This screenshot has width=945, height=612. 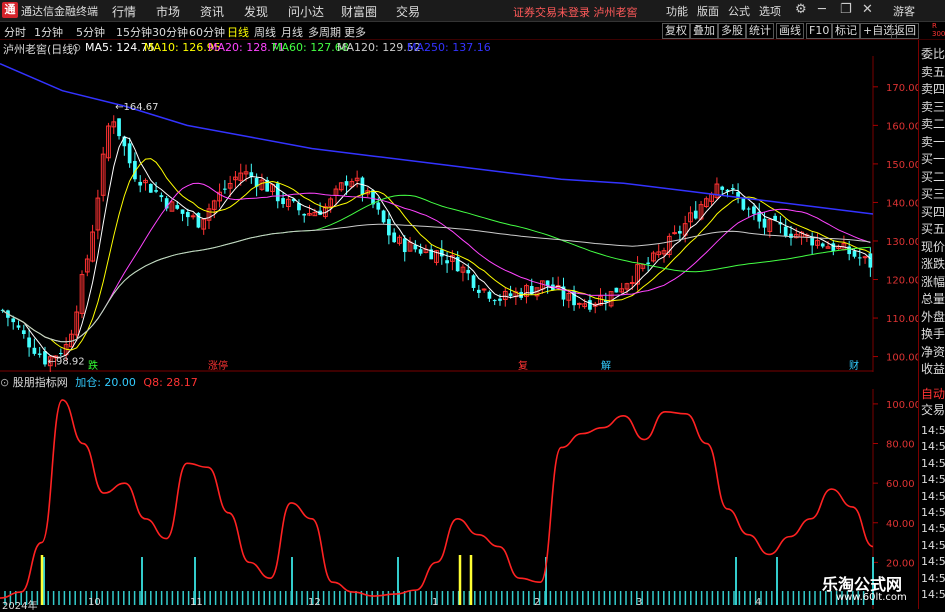 What do you see at coordinates (40, 382) in the screenshot?
I see `indicator-name: 股朋指标网` at bounding box center [40, 382].